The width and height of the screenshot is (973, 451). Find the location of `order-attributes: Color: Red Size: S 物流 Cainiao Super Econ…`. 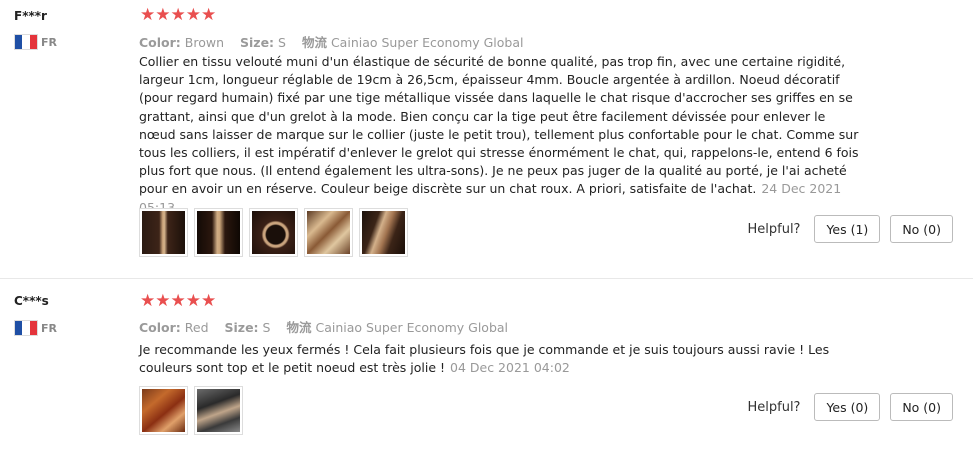

order-attributes: Color: Red Size: S 物流 Cainiao Super Econ… is located at coordinates (329, 326).